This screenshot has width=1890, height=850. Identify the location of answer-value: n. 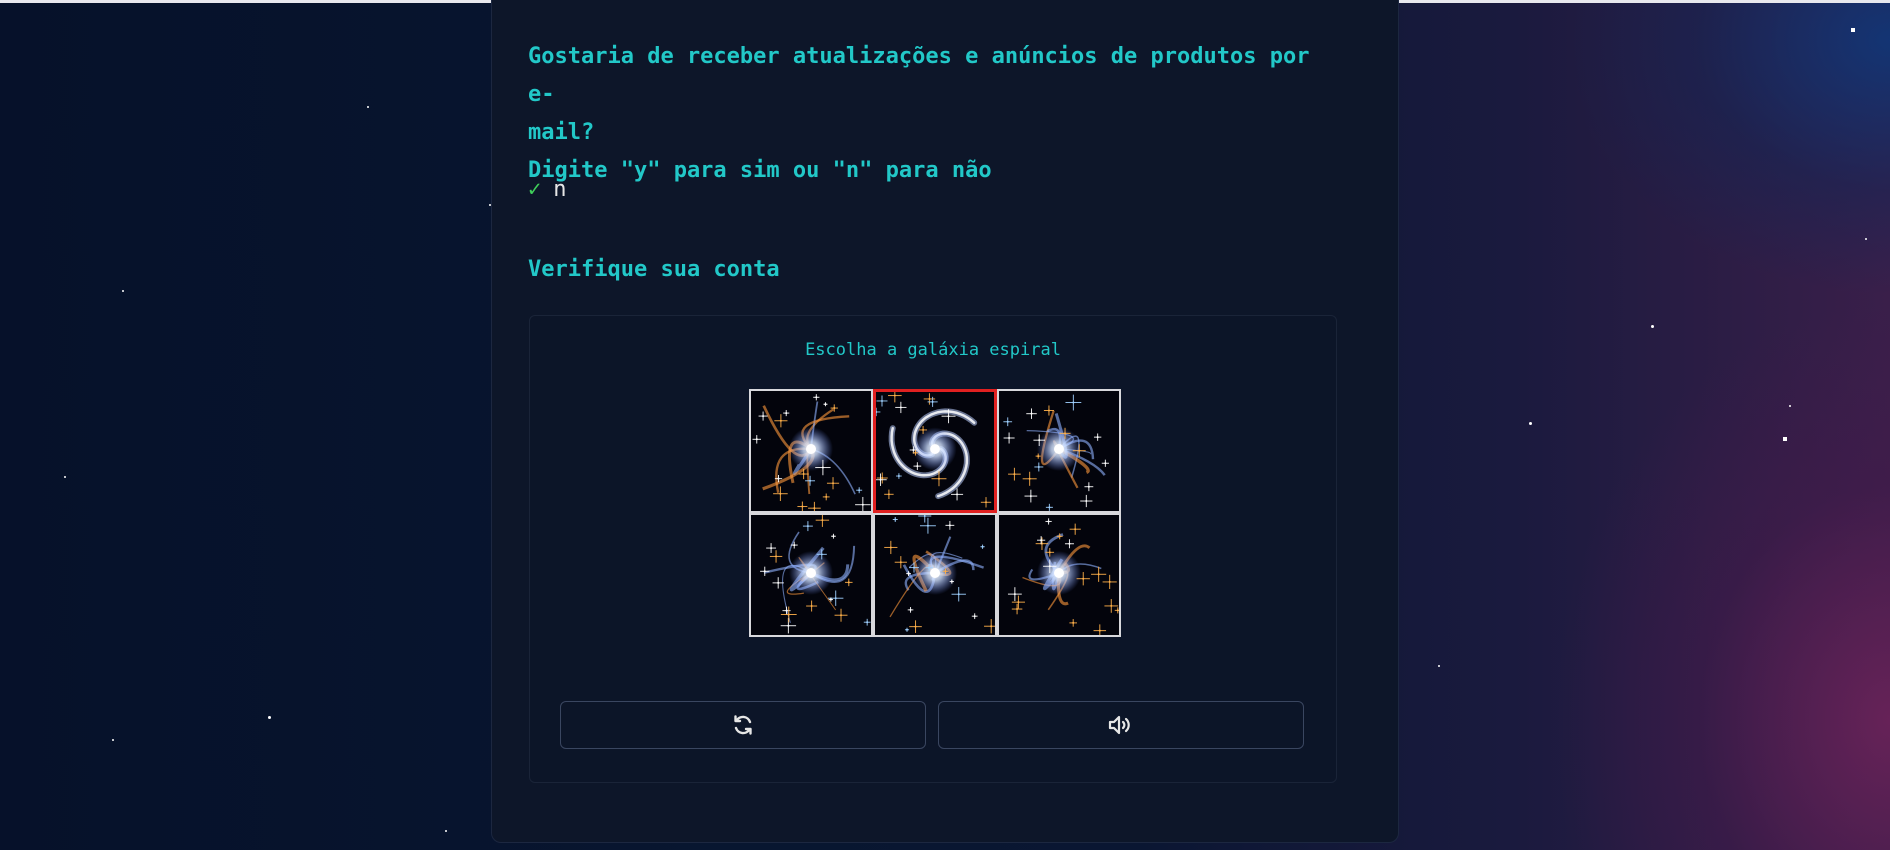
(560, 189).